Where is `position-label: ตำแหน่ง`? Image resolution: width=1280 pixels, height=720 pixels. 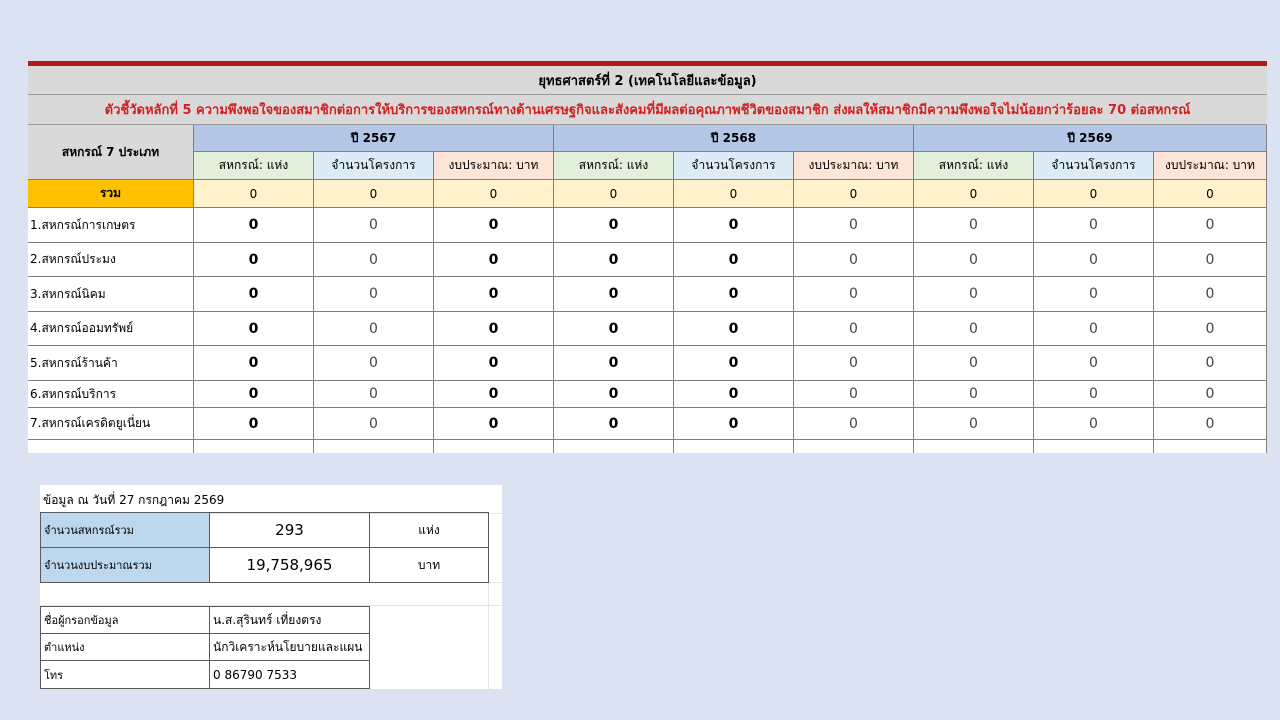 position-label: ตำแหน่ง is located at coordinates (125, 647).